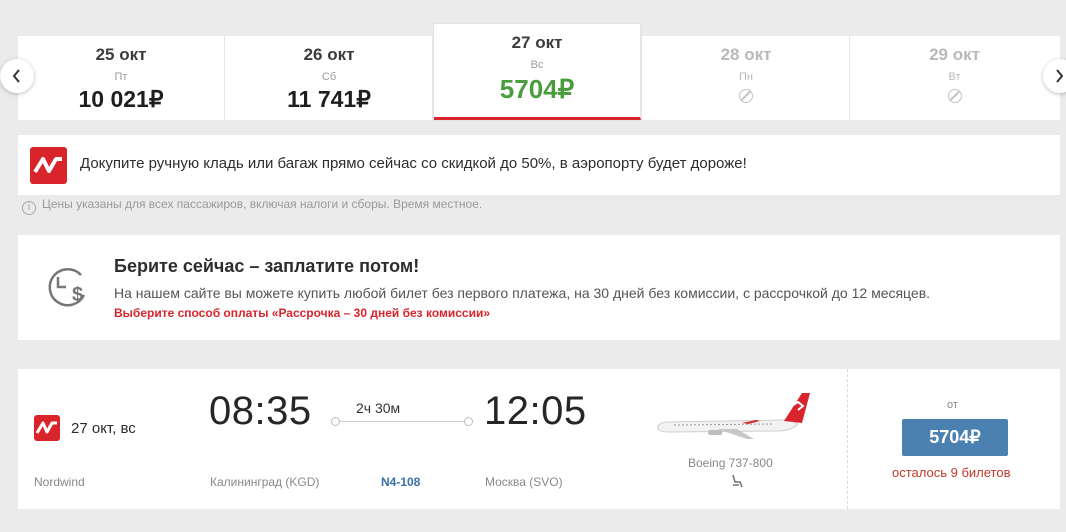 This screenshot has width=1066, height=532. What do you see at coordinates (847, 439) in the screenshot?
I see `card-divider` at bounding box center [847, 439].